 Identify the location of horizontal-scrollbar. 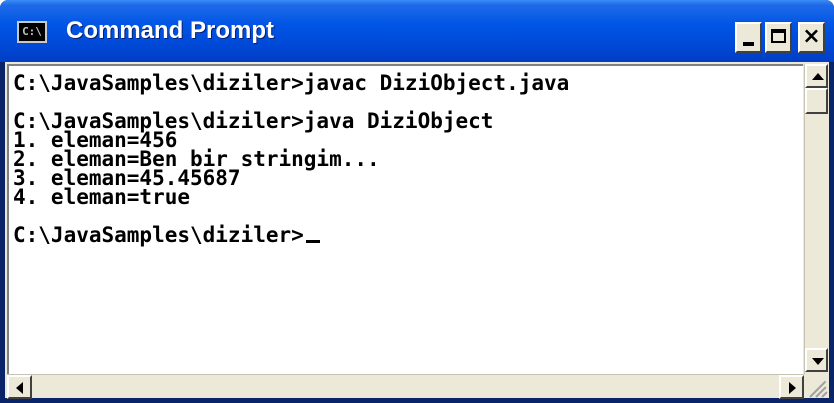
(405, 386).